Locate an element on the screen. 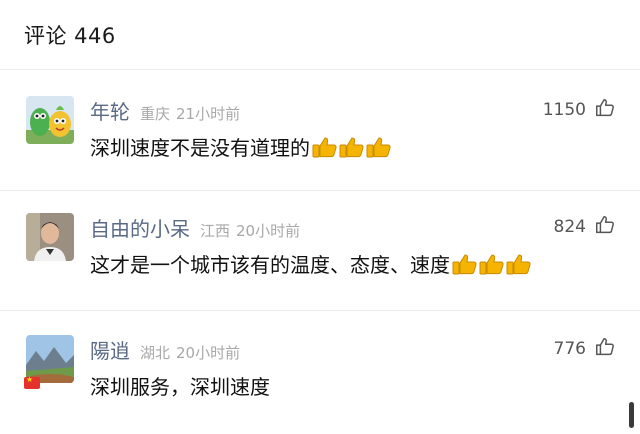 This screenshot has width=640, height=434. like-count: 776 is located at coordinates (569, 349).